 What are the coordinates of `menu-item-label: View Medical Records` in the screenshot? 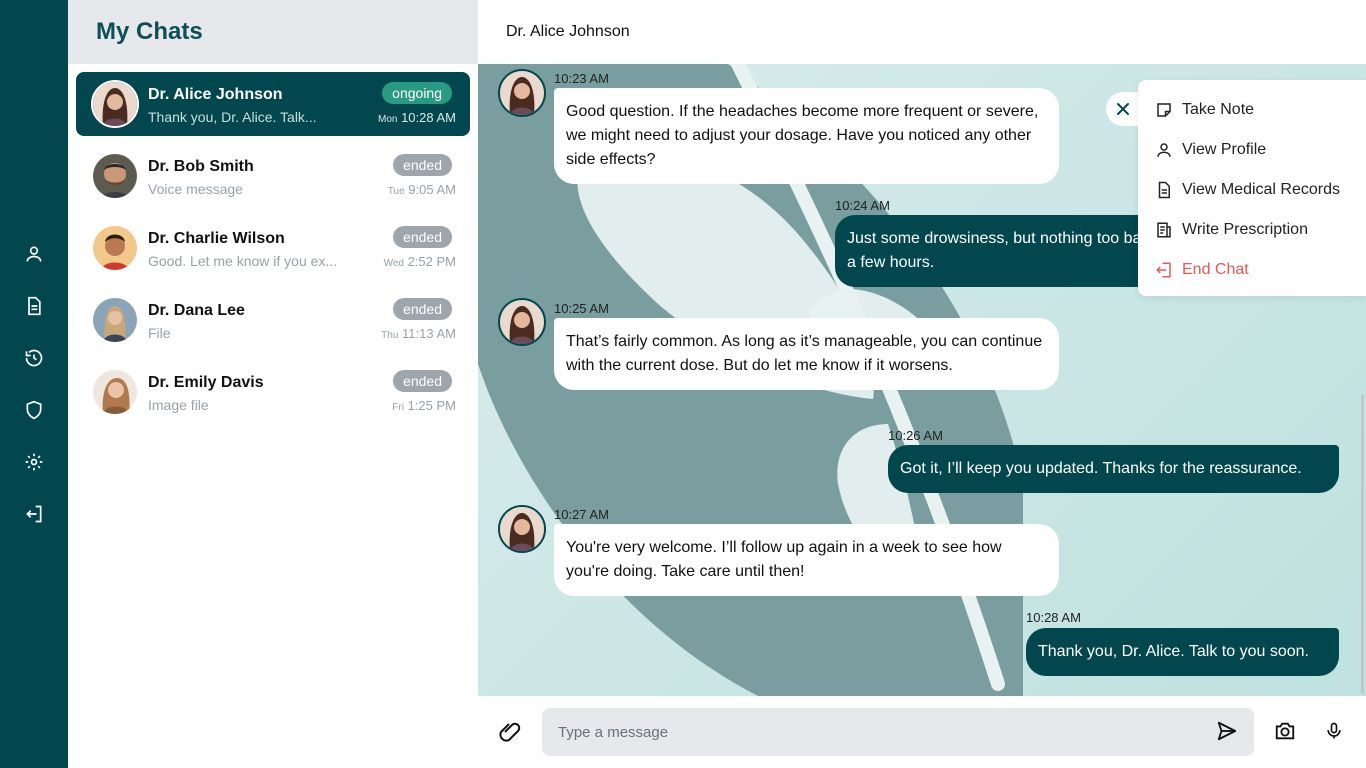 It's located at (1261, 189).